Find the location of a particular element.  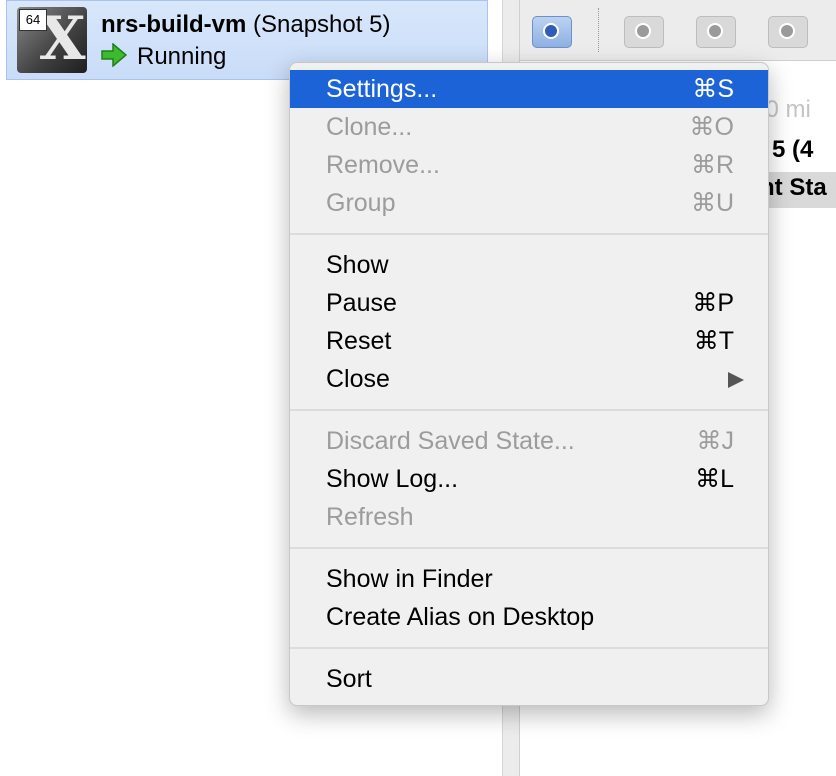

os-x-icon: X 64 is located at coordinates (52, 40).